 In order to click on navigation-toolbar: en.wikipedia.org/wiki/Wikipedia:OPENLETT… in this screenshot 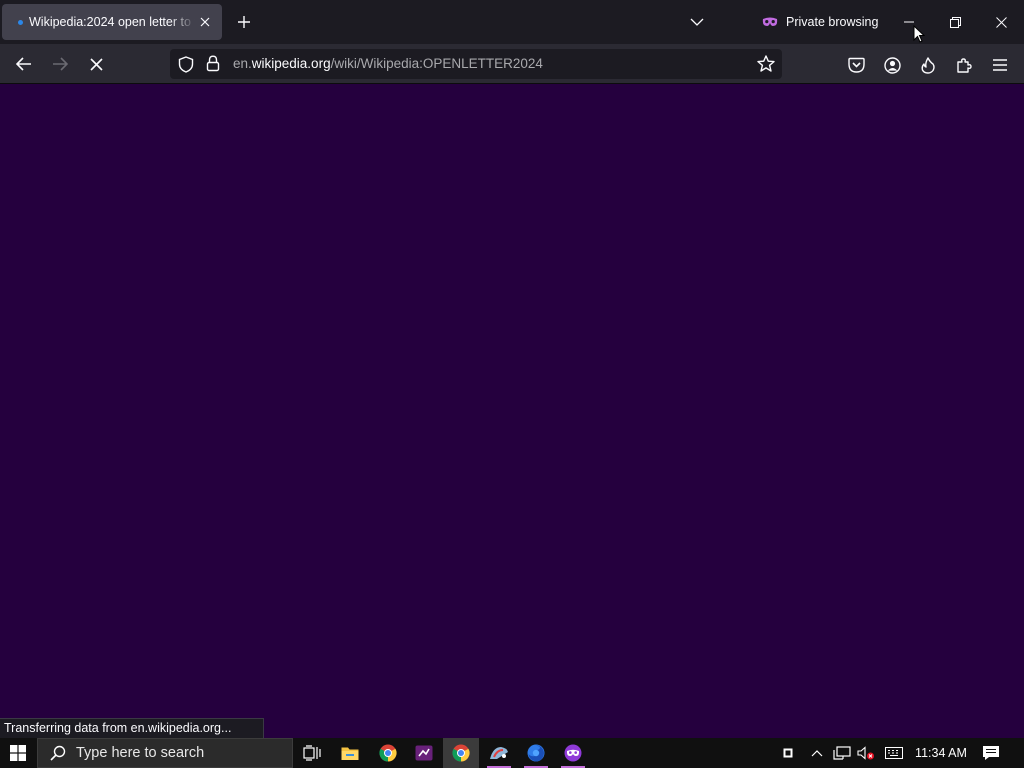, I will do `click(512, 64)`.